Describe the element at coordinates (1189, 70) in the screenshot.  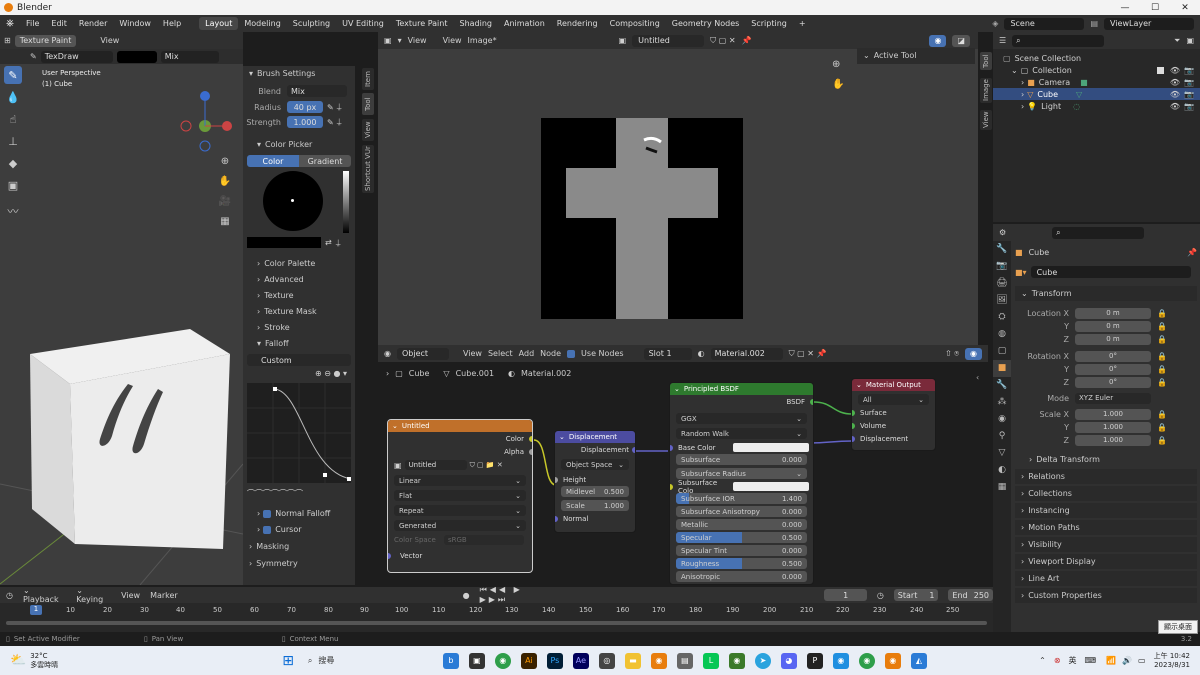
I see `collection-camera-icon: 📷` at that location.